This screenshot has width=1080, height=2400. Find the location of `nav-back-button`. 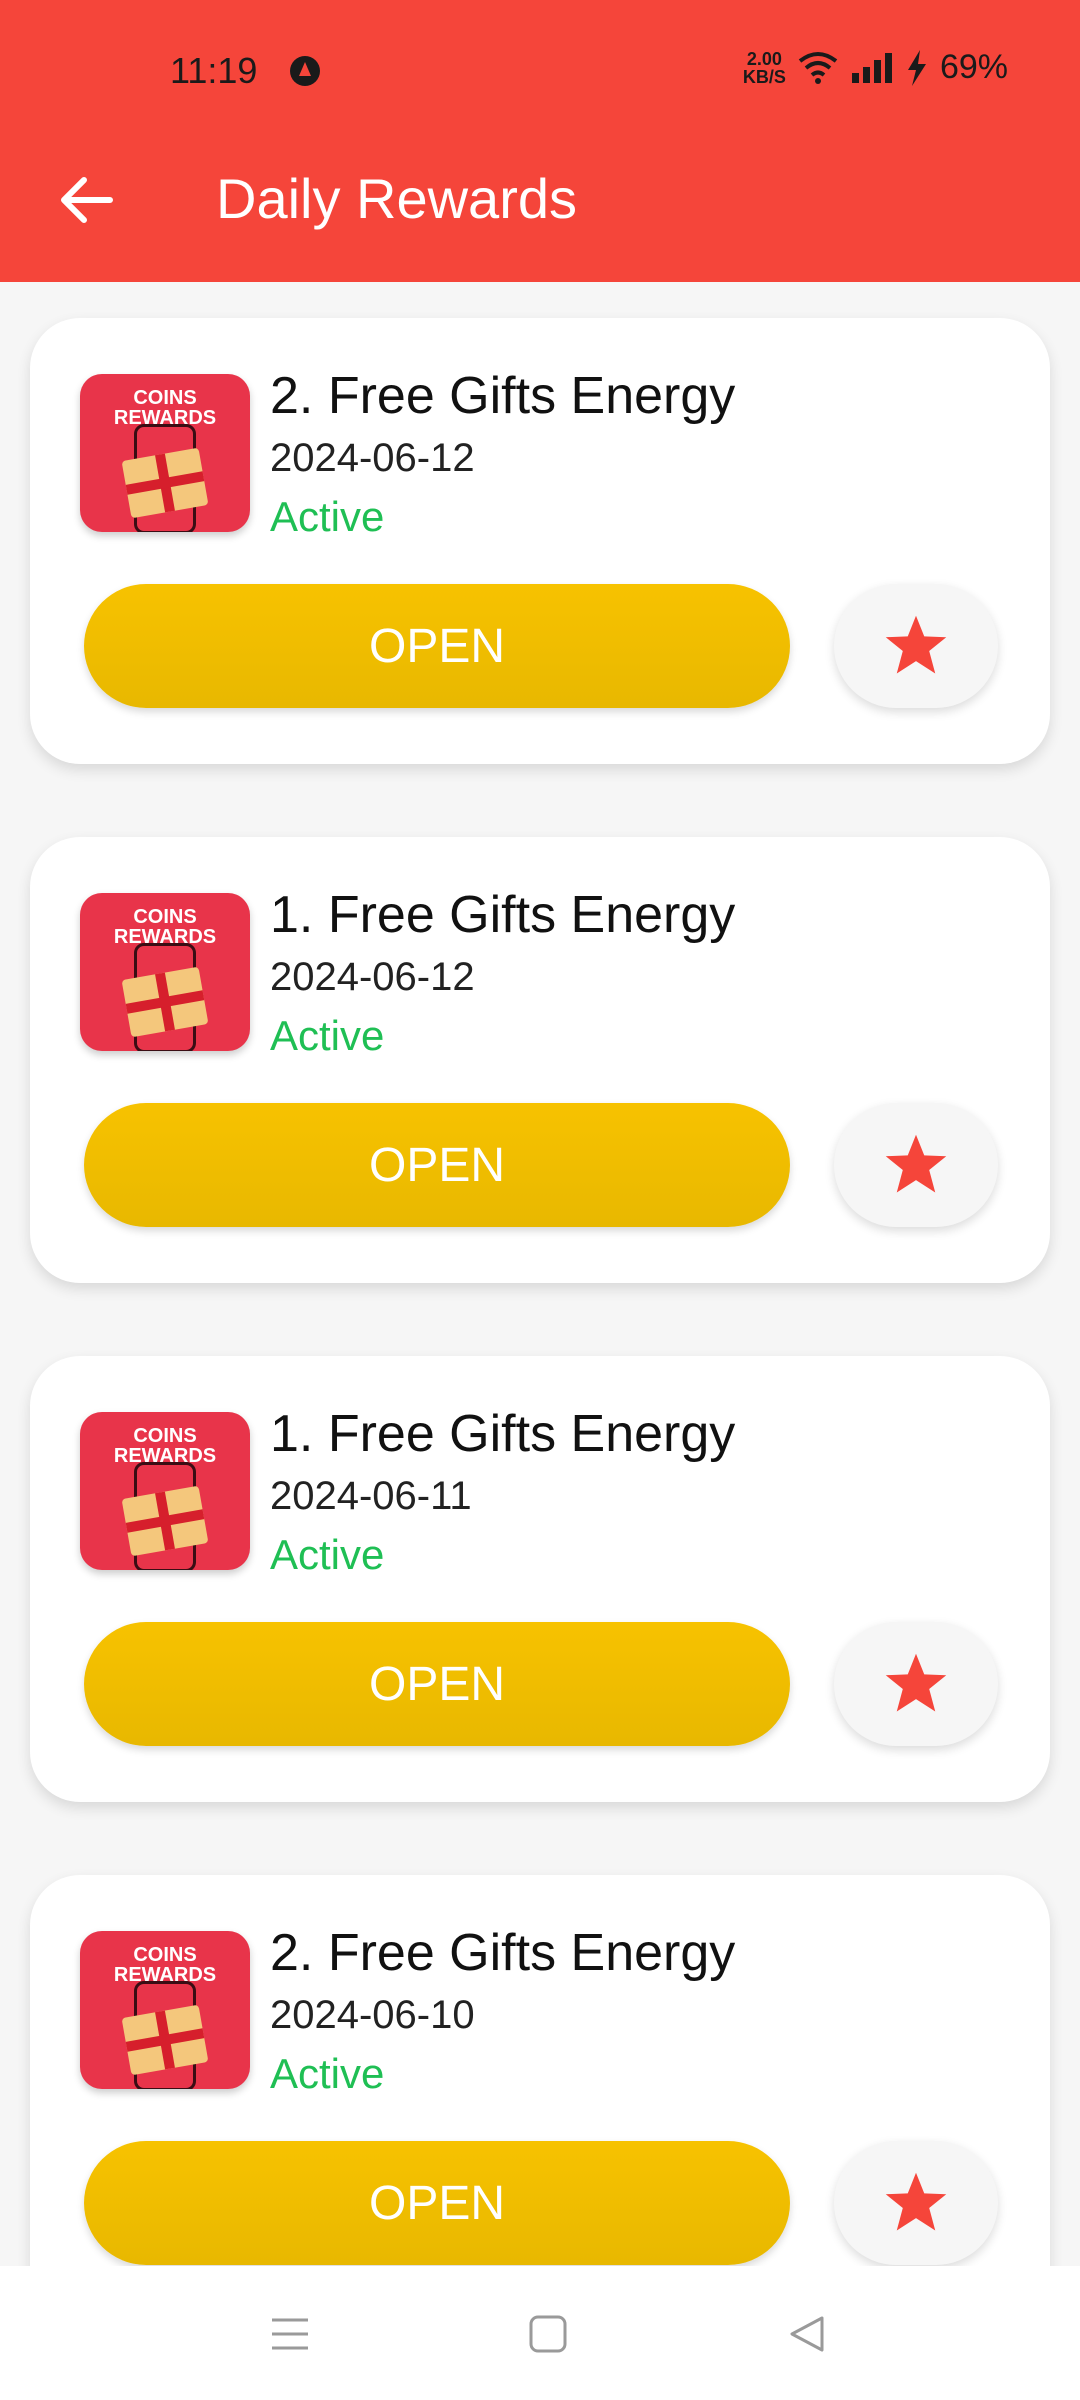

nav-back-button is located at coordinates (806, 2334).